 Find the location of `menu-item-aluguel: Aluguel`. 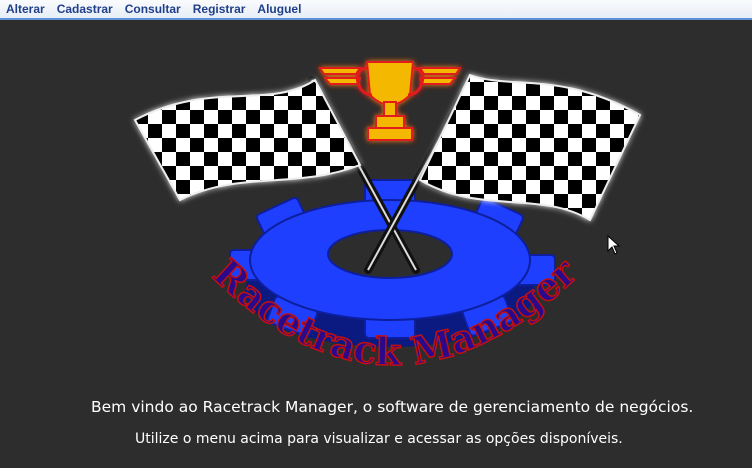

menu-item-aluguel: Aluguel is located at coordinates (279, 9).